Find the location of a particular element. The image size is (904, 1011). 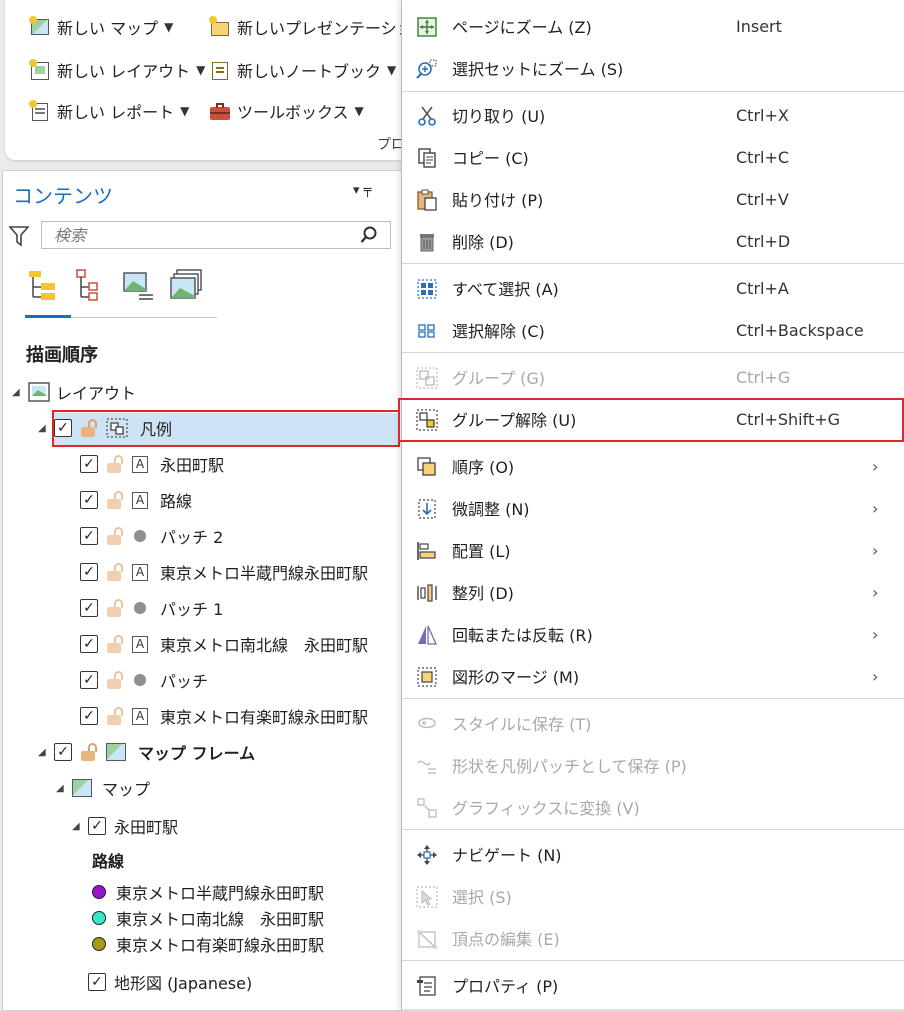

menu-select: 選択 (S) is located at coordinates (653, 896).